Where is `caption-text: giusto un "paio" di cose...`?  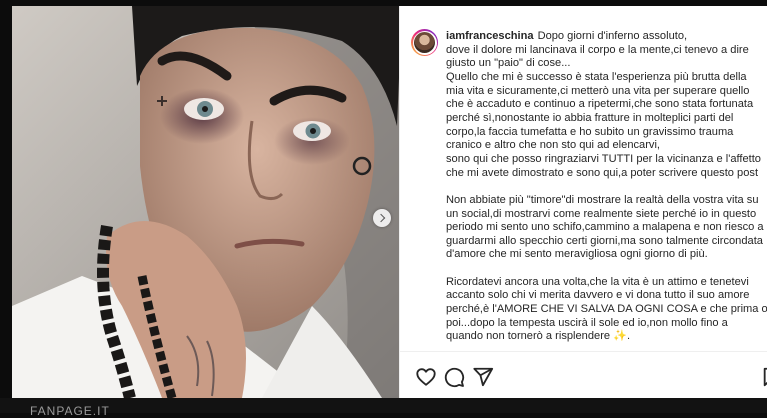 caption-text: giusto un "paio" di cose... is located at coordinates (508, 63).